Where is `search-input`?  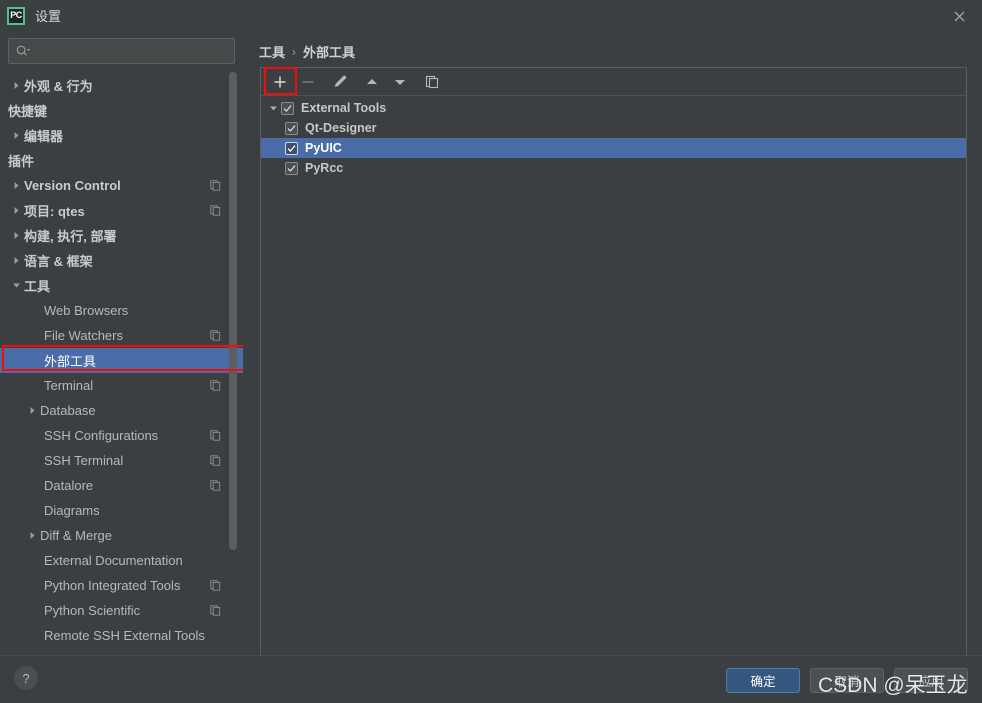 search-input is located at coordinates (131, 51).